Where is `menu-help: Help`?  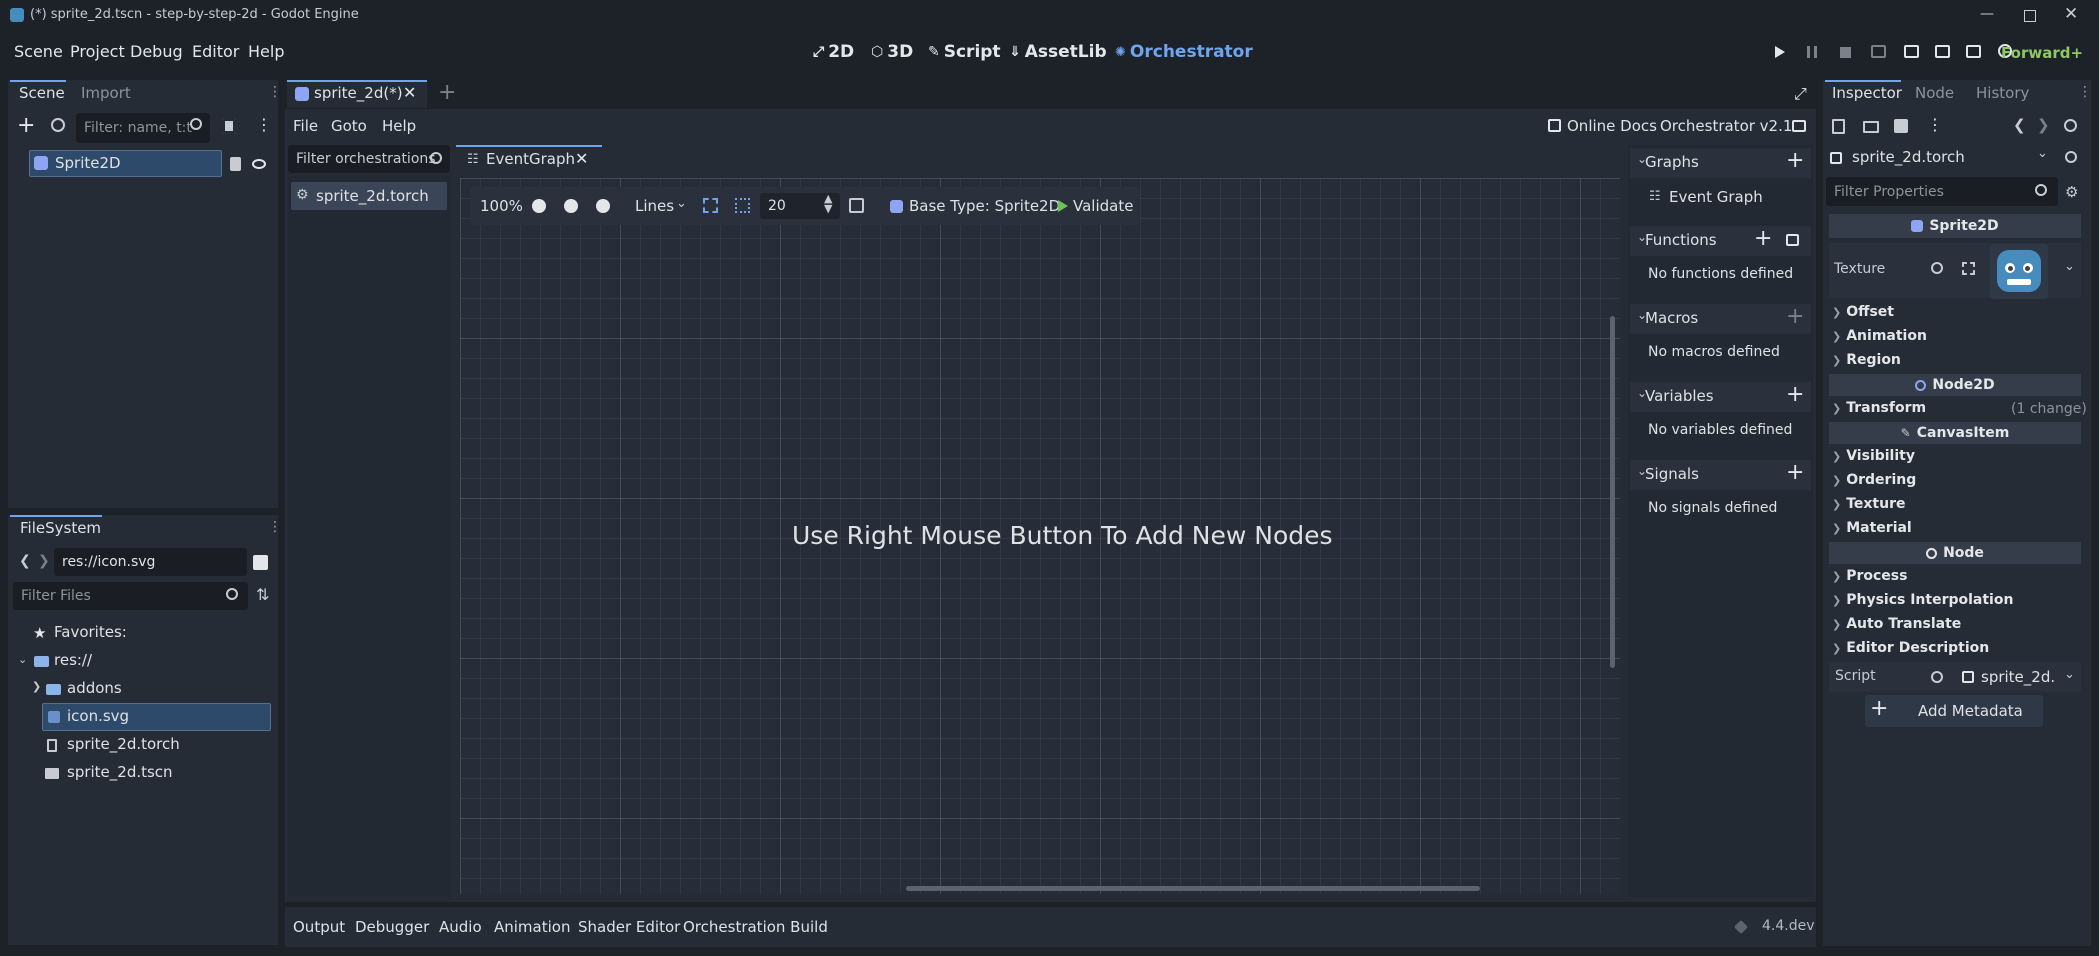
menu-help: Help is located at coordinates (266, 51).